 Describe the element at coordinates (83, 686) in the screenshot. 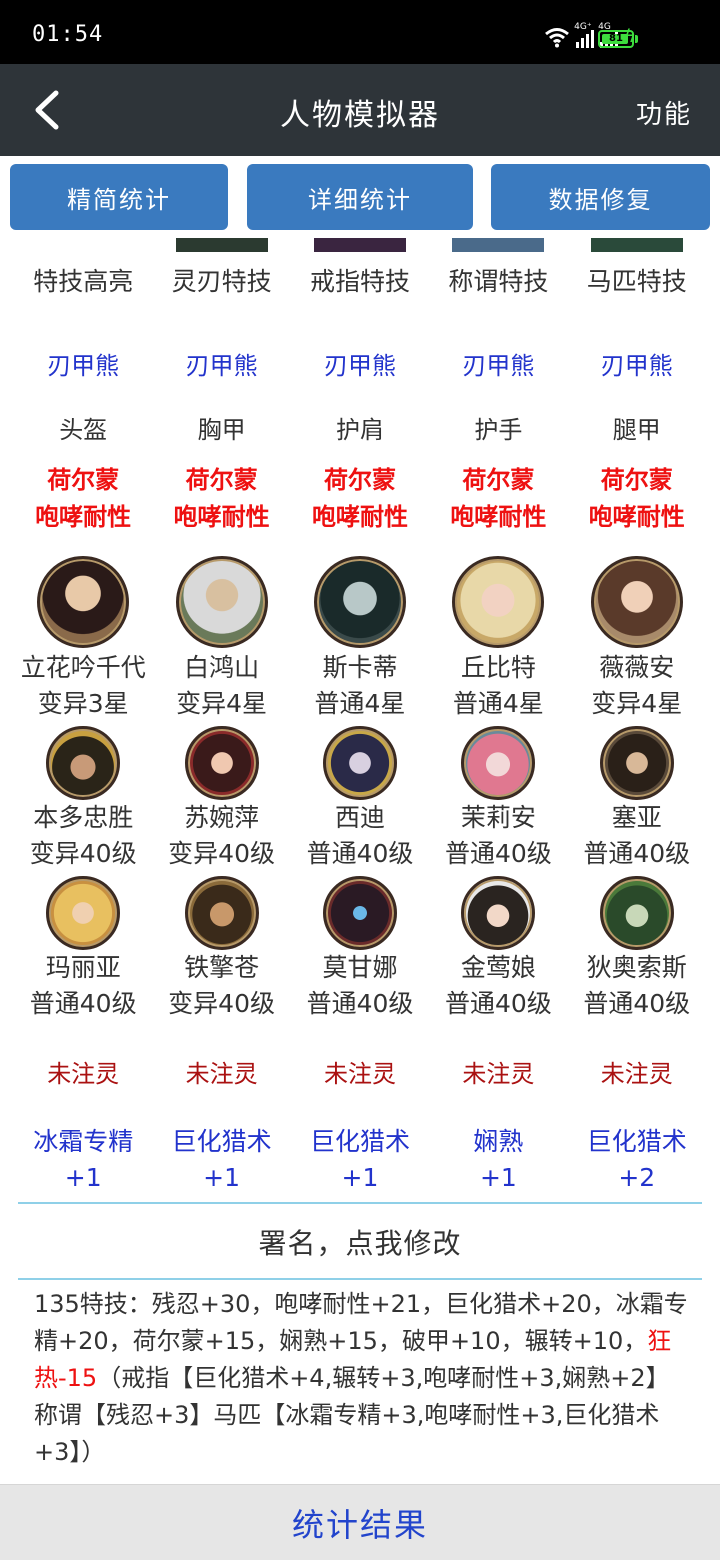

I see `hero-card: 立花吟千代变异3星` at that location.